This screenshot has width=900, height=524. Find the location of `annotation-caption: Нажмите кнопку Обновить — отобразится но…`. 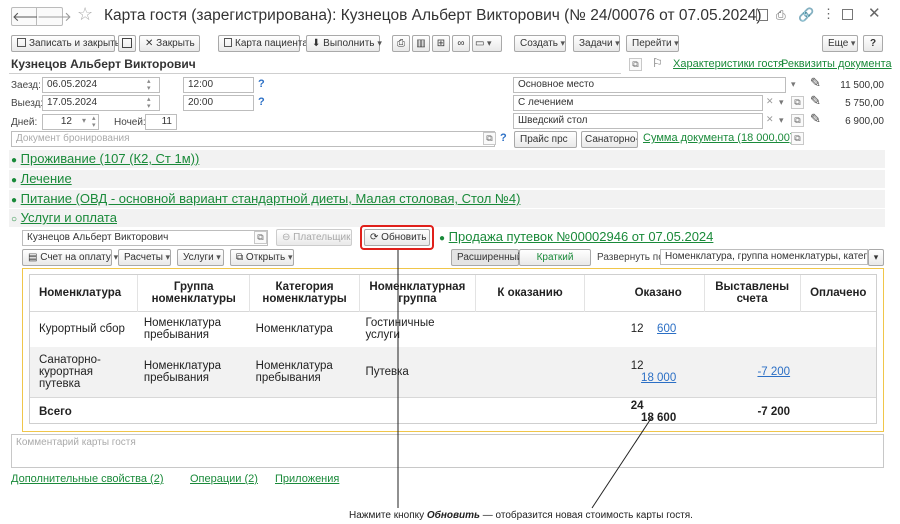

annotation-caption: Нажмите кнопку Обновить — отобразится но… is located at coordinates (521, 515).